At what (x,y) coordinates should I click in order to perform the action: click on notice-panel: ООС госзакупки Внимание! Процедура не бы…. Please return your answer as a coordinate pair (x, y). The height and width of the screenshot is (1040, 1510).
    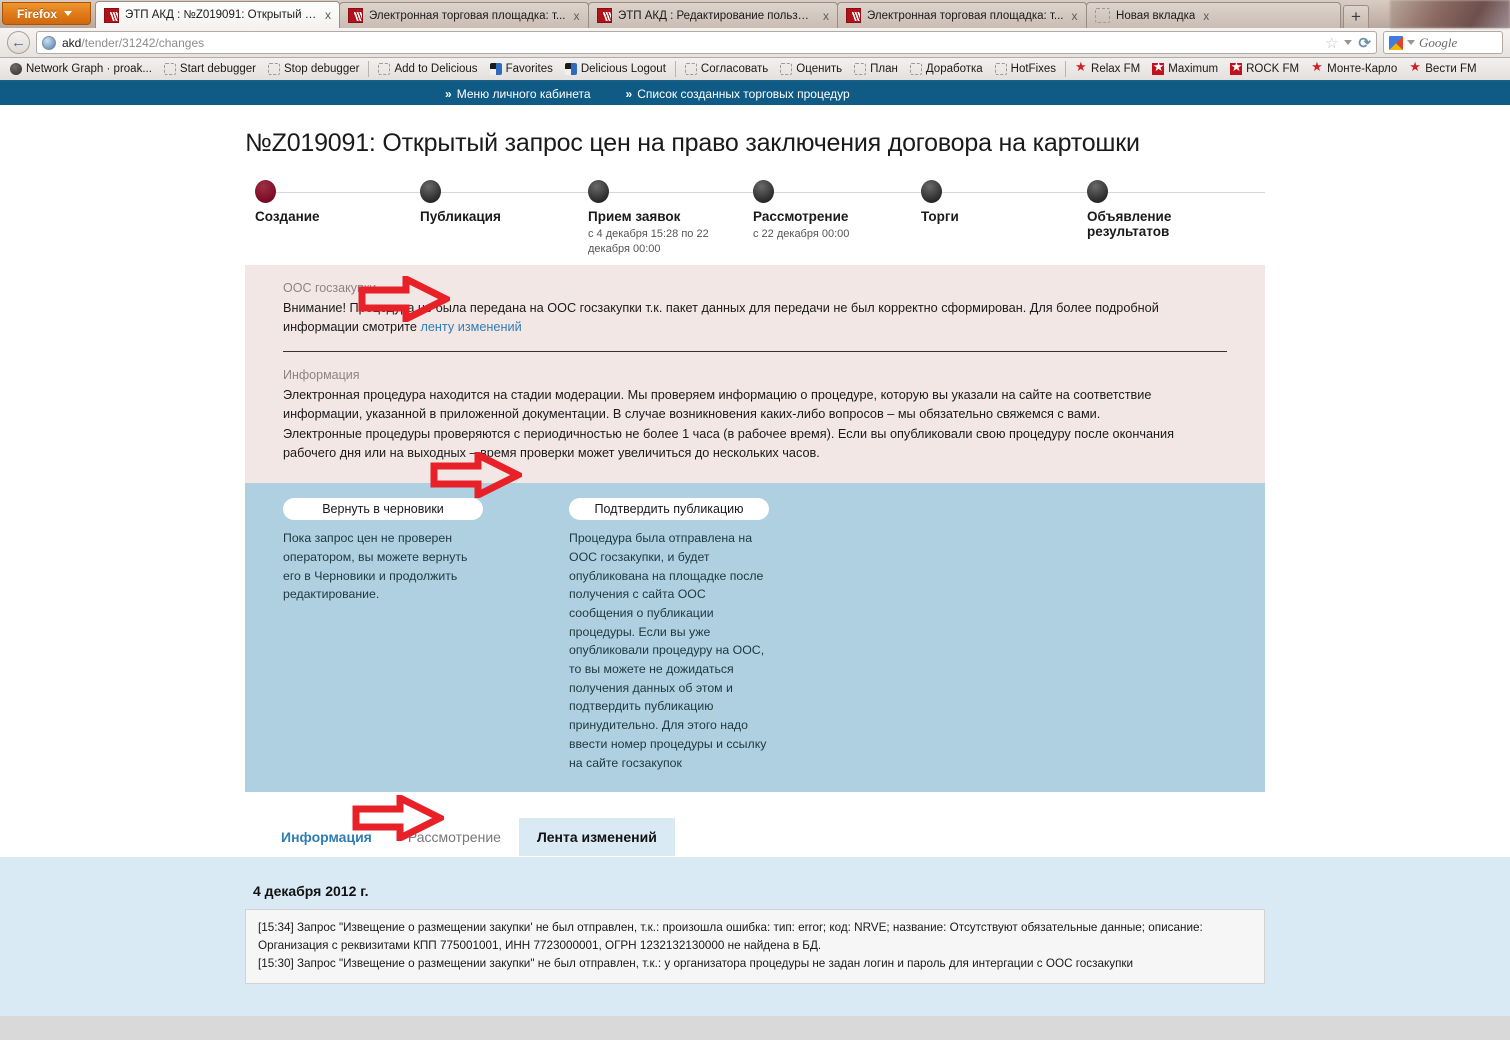
    Looking at the image, I should click on (755, 374).